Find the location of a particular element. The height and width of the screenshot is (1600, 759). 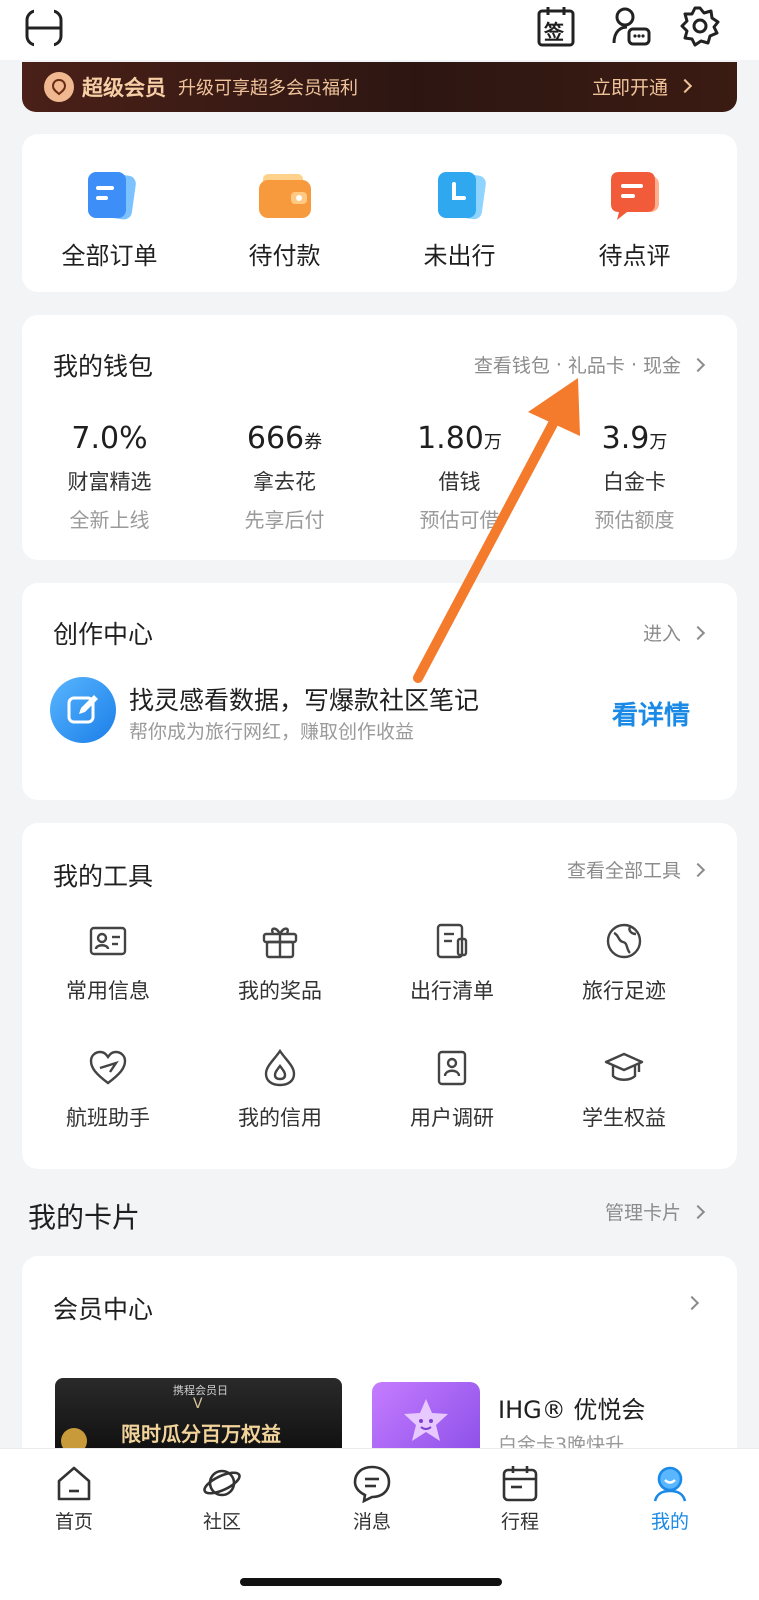

top-bar: 签 is located at coordinates (379, 30).